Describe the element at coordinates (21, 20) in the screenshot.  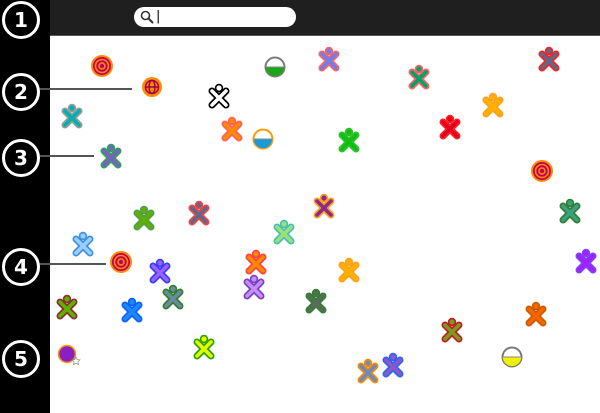
I see `callout-1: 1` at that location.